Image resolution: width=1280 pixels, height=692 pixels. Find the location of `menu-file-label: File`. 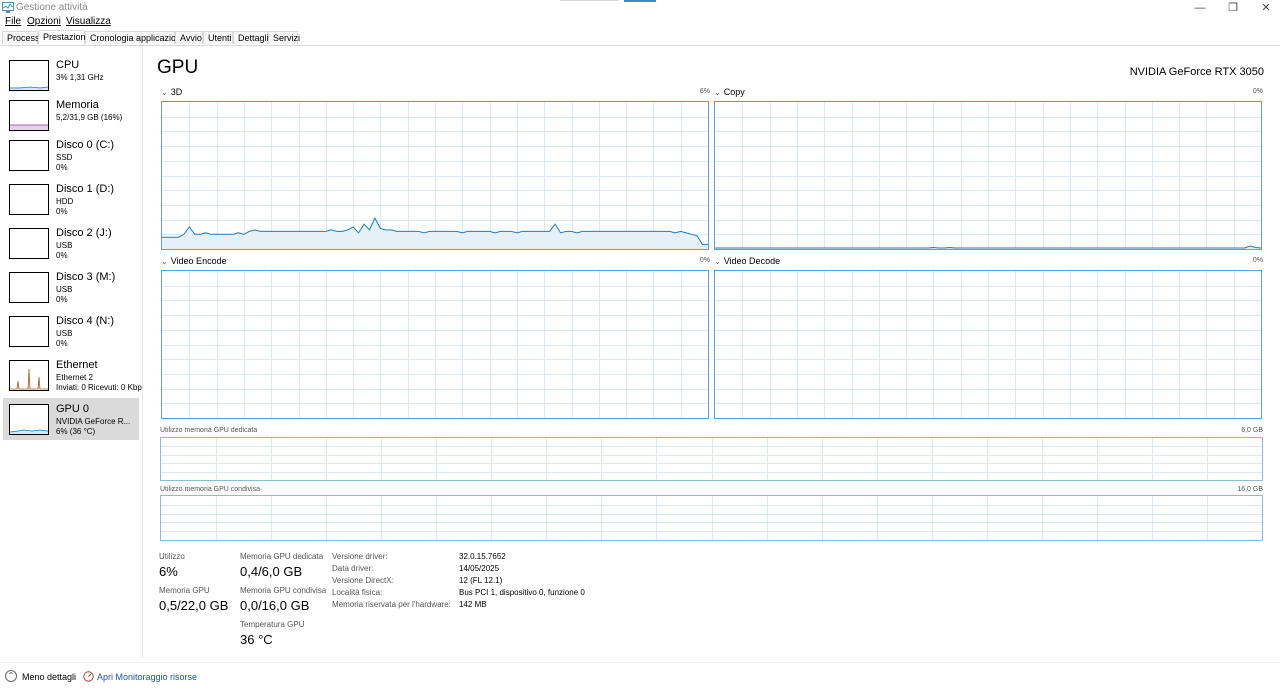

menu-file-label: File is located at coordinates (13, 21).